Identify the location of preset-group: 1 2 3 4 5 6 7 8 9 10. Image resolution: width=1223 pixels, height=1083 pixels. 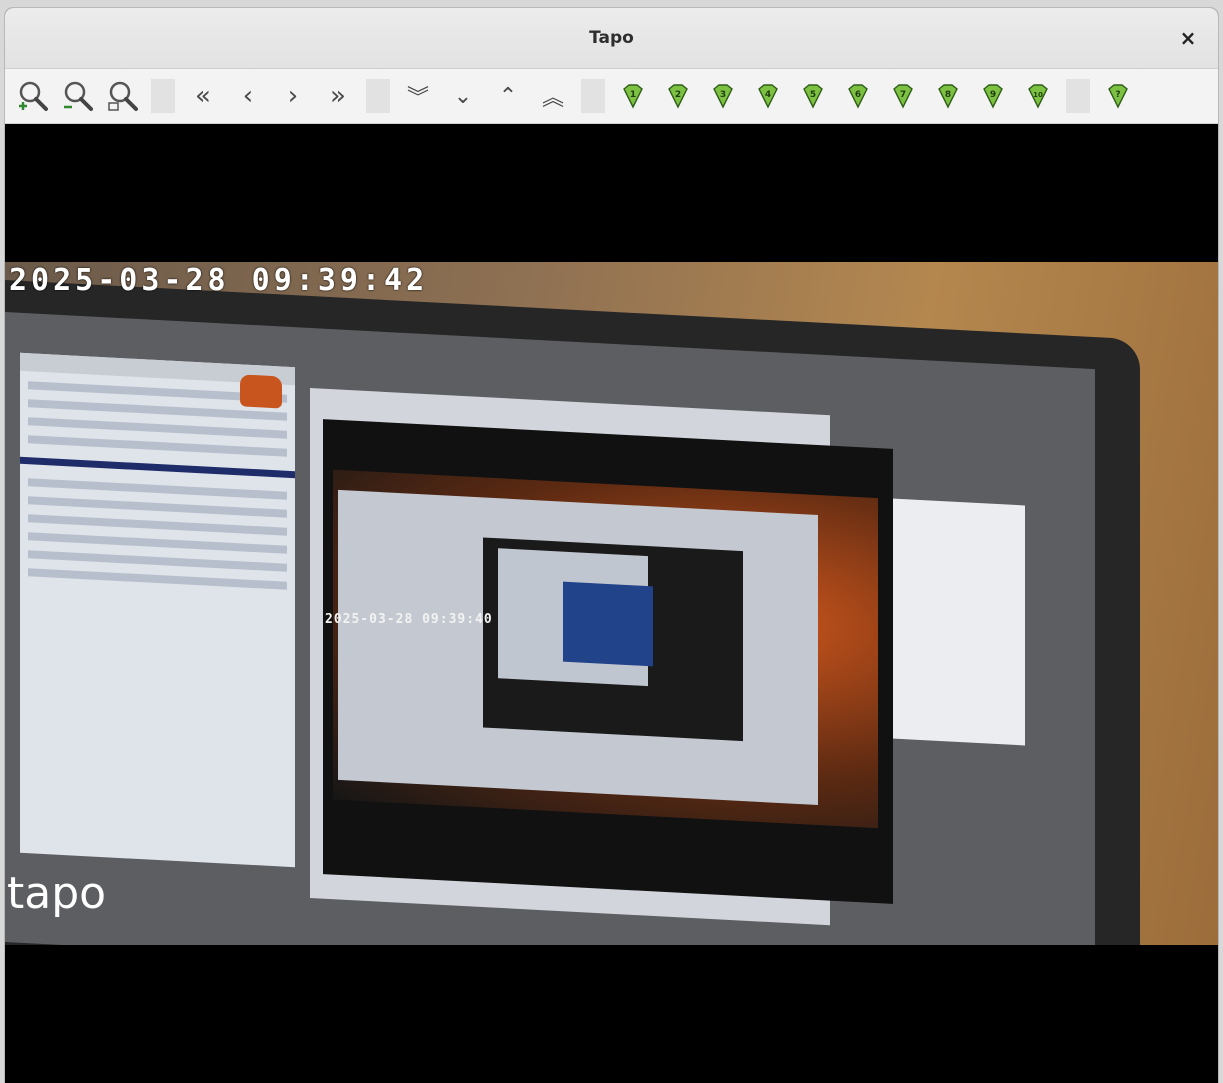
(838, 96).